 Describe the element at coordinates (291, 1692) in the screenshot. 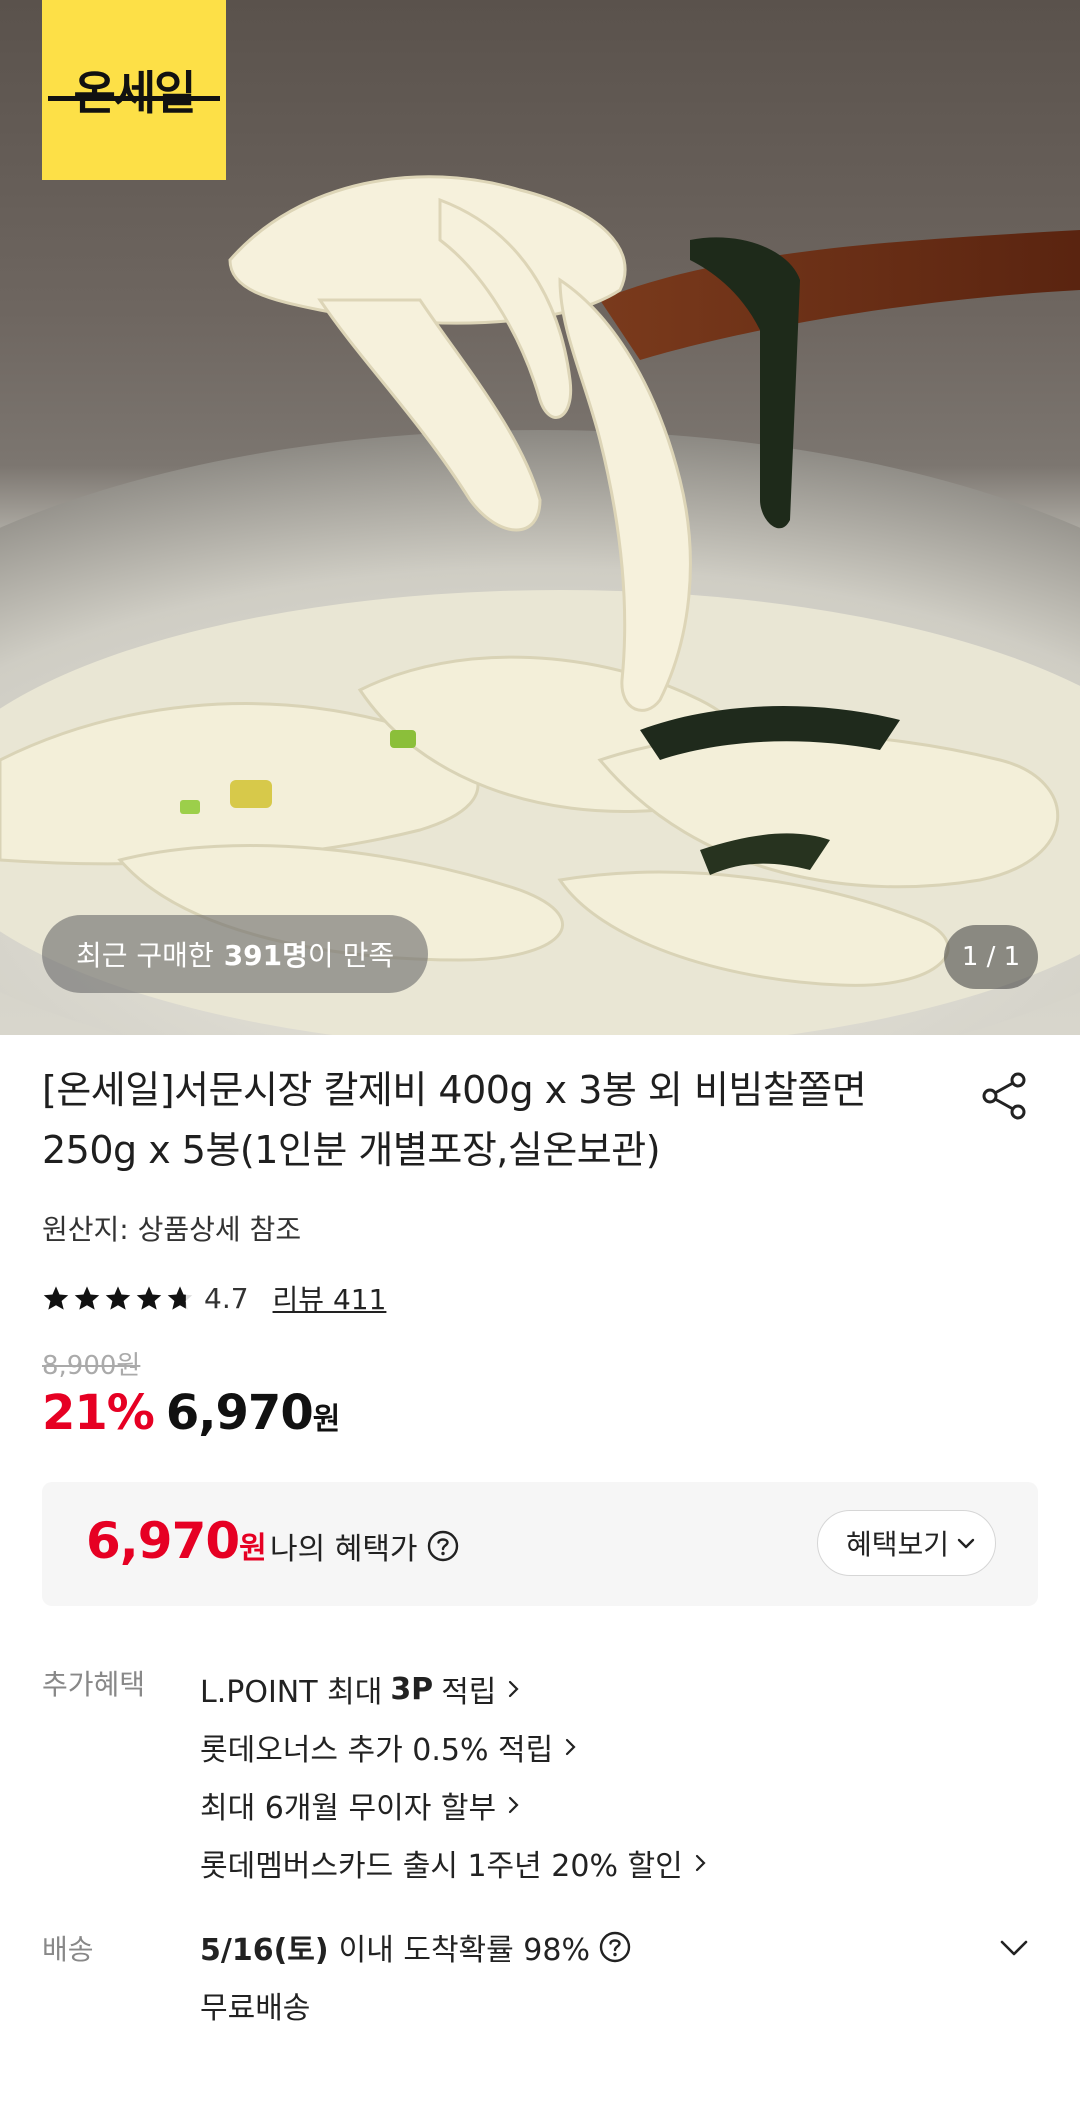

I see `benefit-item-text: L.POINT 최대` at that location.